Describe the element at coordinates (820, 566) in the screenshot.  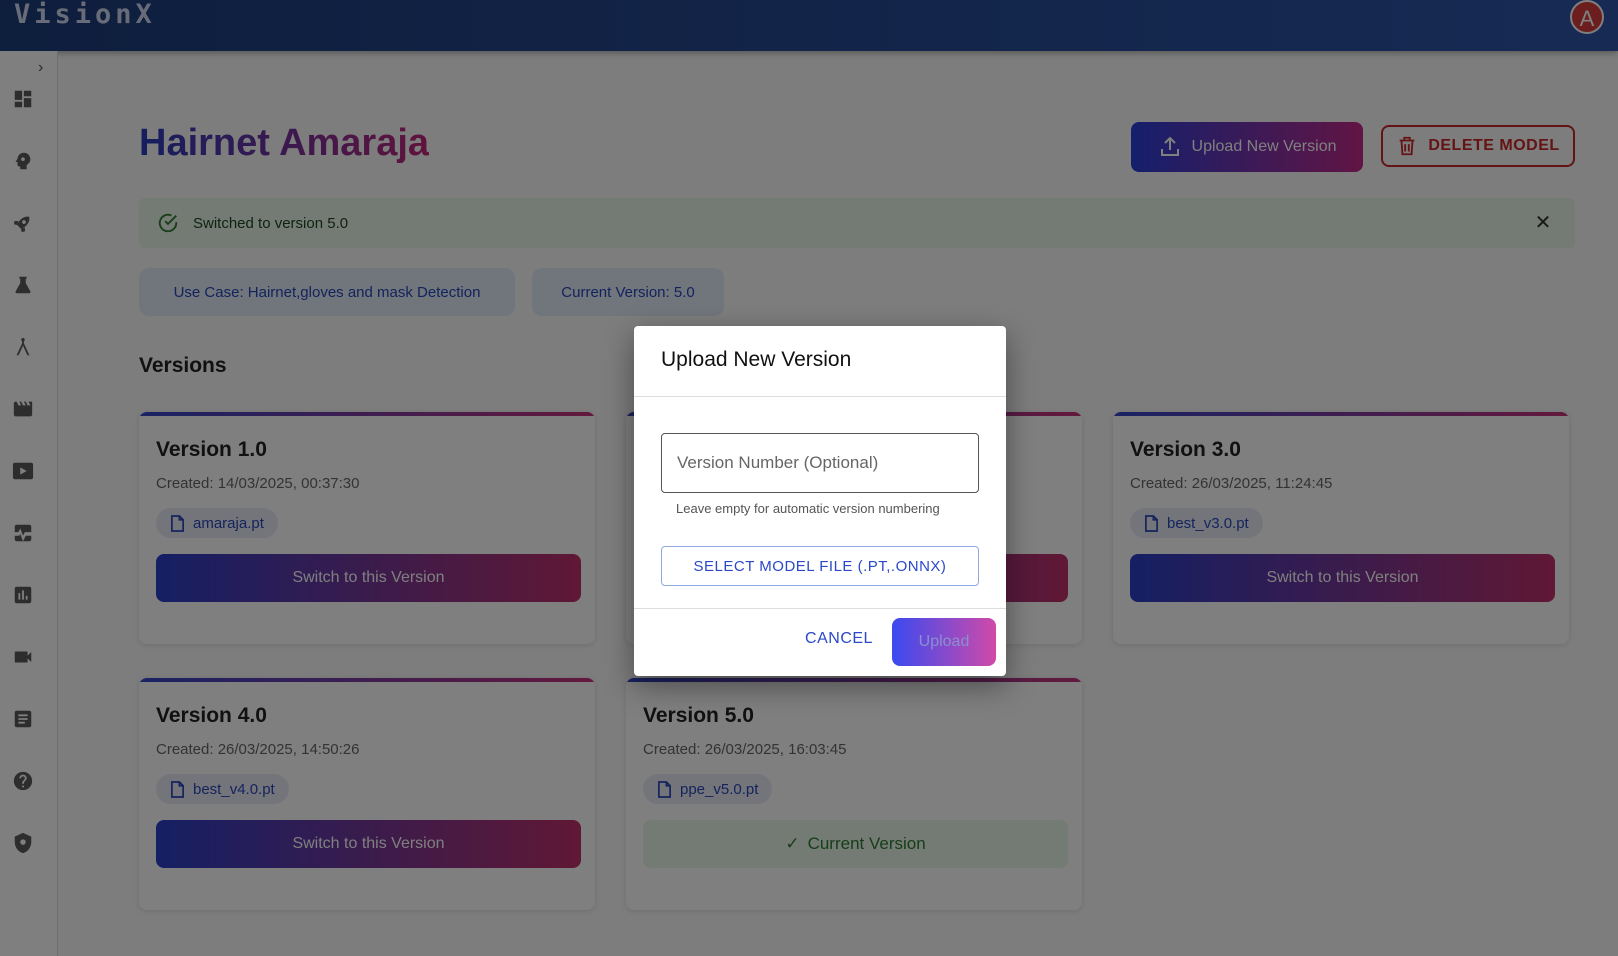
I see `select-model-file-button: SELECT MODEL FILE (.PT,.ONNX)` at that location.